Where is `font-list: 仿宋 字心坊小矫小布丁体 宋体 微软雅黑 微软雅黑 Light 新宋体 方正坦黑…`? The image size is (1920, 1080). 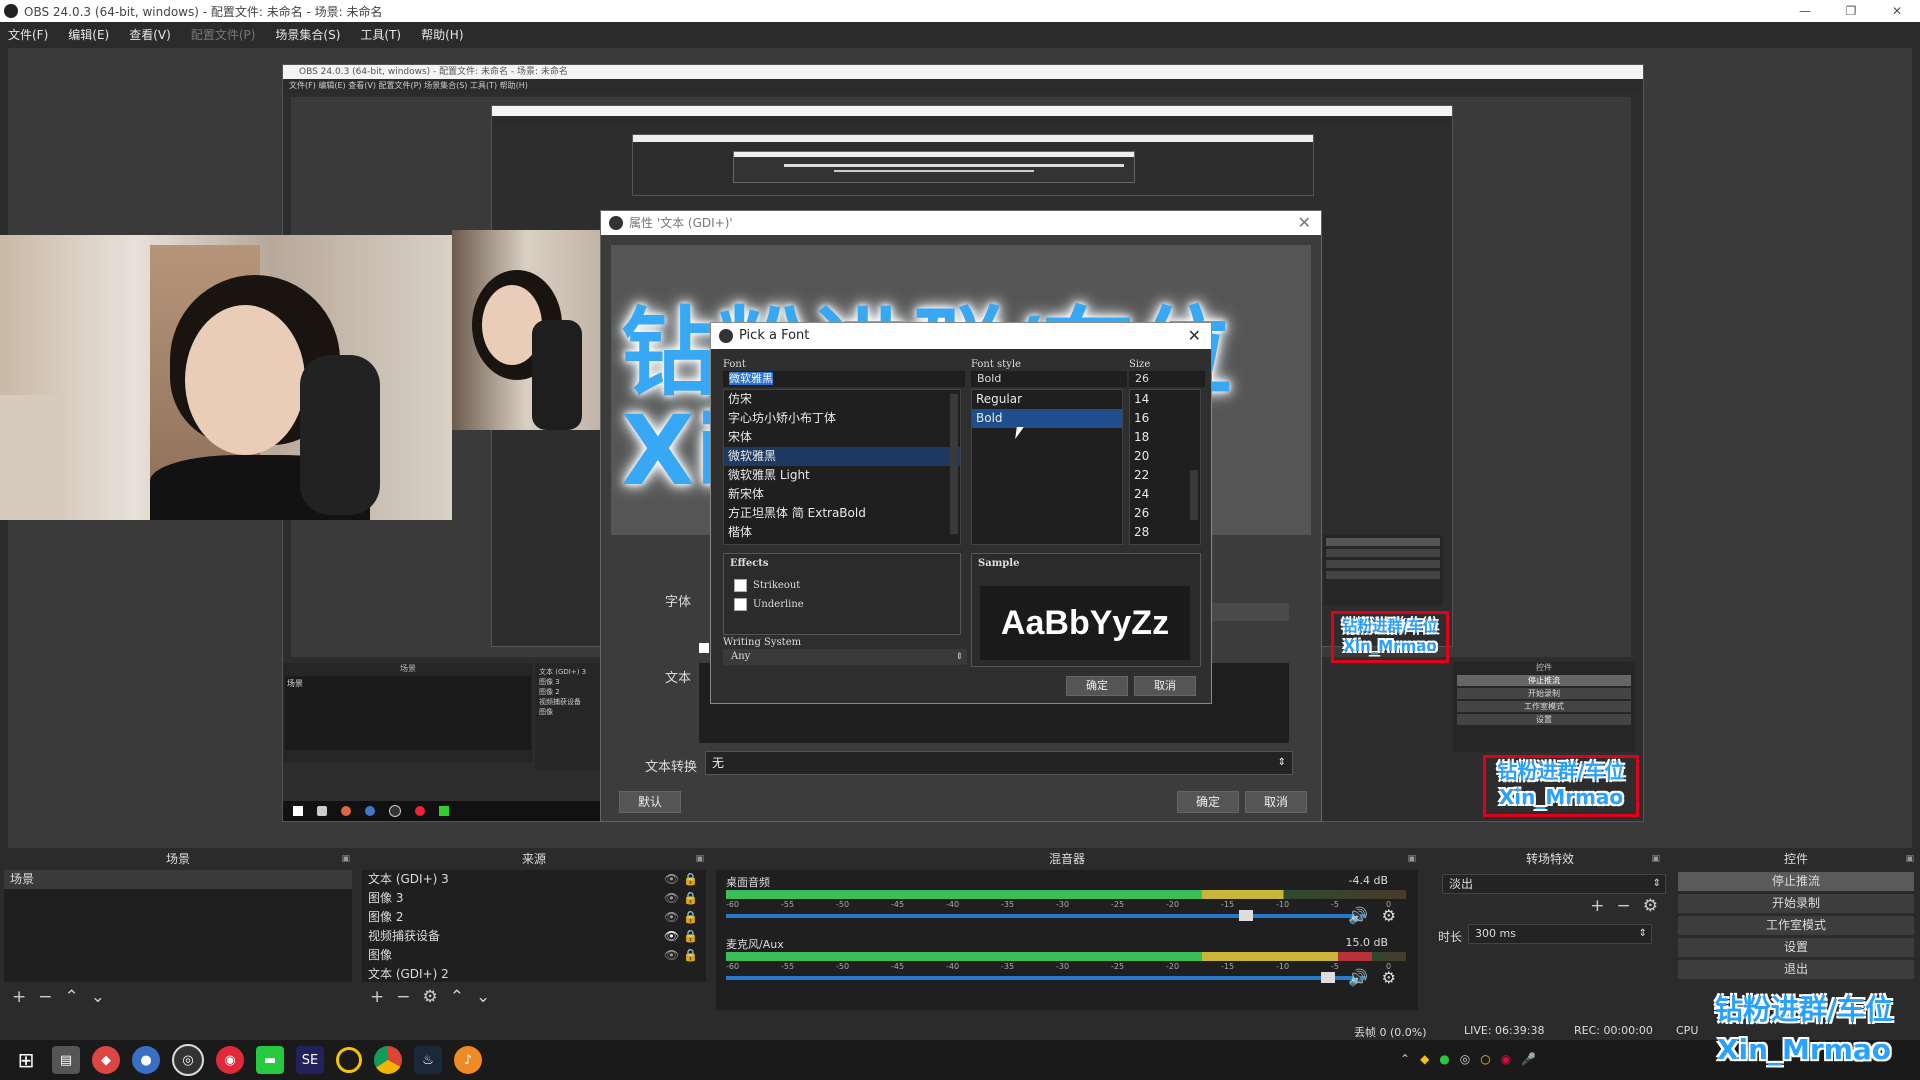 font-list: 仿宋 字心坊小矫小布丁体 宋体 微软雅黑 微软雅黑 Light 新宋体 方正坦黑… is located at coordinates (842, 467).